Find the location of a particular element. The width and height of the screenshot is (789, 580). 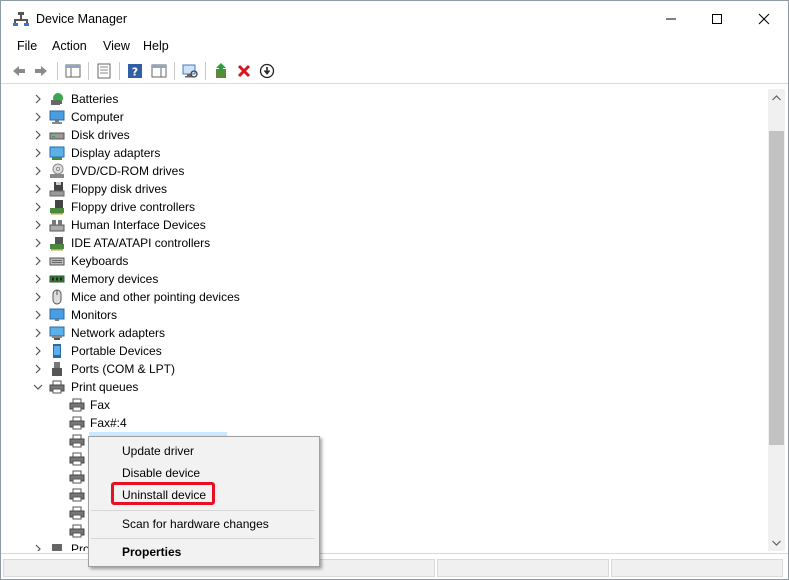

tree-item-label: Human Interface Devices is located at coordinates (138, 225).